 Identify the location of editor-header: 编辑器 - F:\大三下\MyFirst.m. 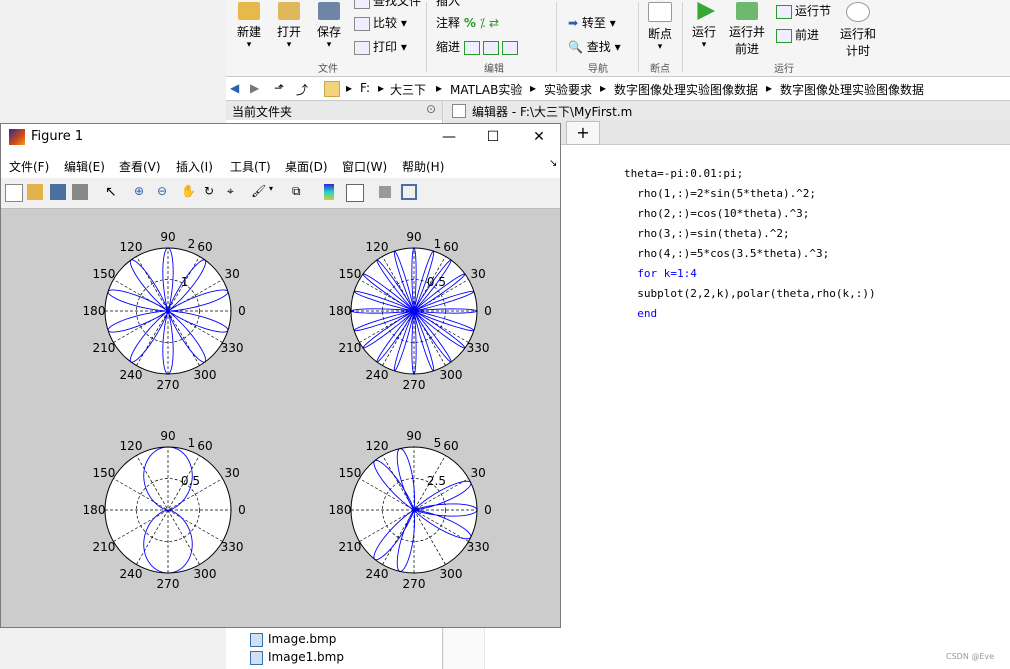
(727, 110).